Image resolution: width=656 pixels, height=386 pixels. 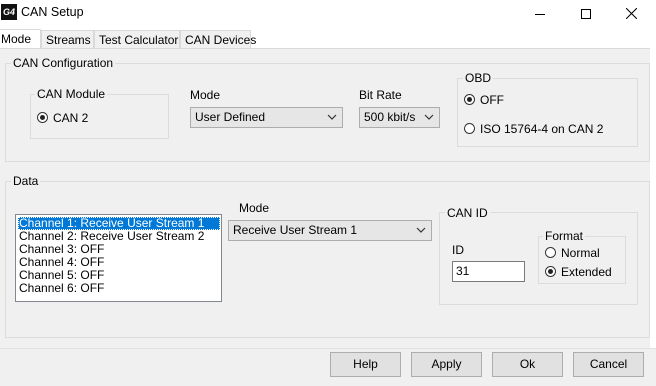 I want to click on title-bar: G4 CAN Setup, so click(x=328, y=13).